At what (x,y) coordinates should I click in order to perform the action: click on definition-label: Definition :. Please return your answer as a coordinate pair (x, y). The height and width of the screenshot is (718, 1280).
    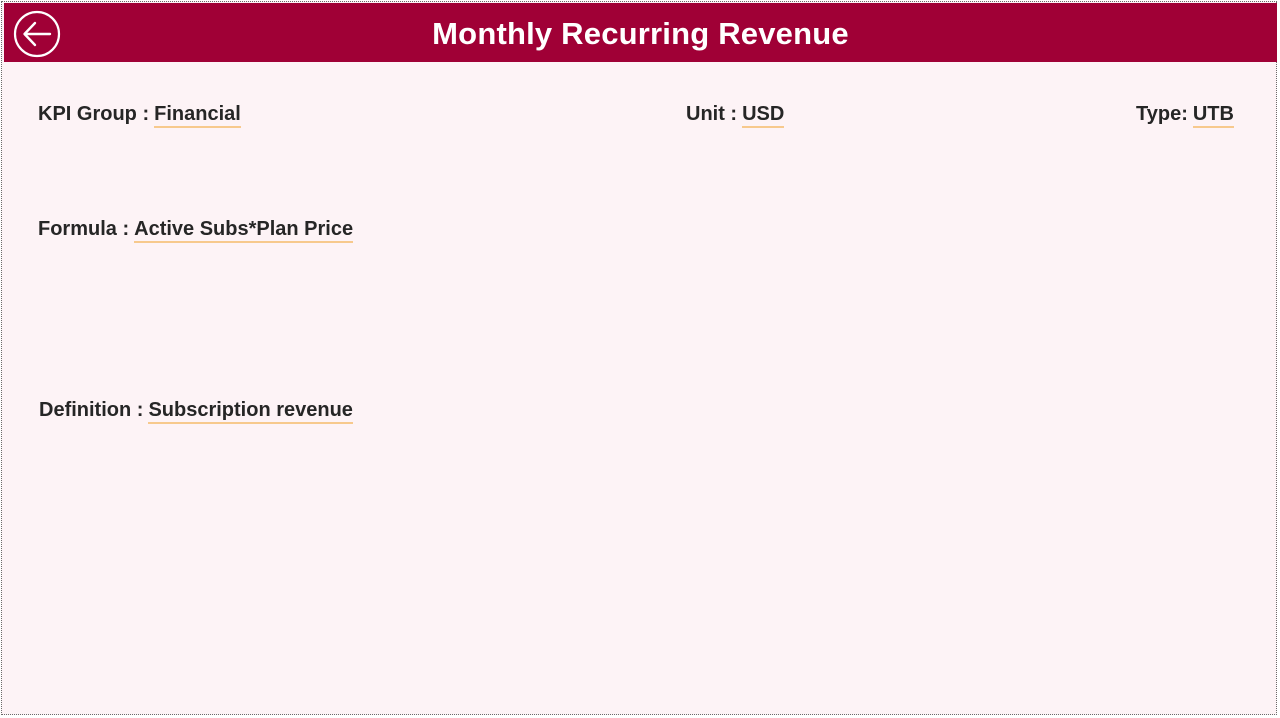
    Looking at the image, I should click on (91, 410).